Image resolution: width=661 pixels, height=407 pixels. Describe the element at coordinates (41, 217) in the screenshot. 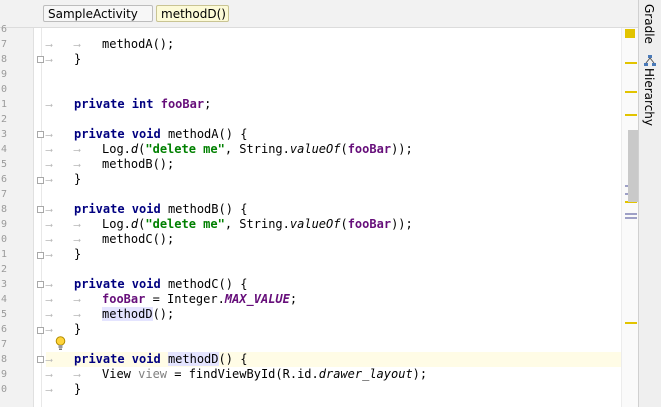

I see `fold-guide` at that location.